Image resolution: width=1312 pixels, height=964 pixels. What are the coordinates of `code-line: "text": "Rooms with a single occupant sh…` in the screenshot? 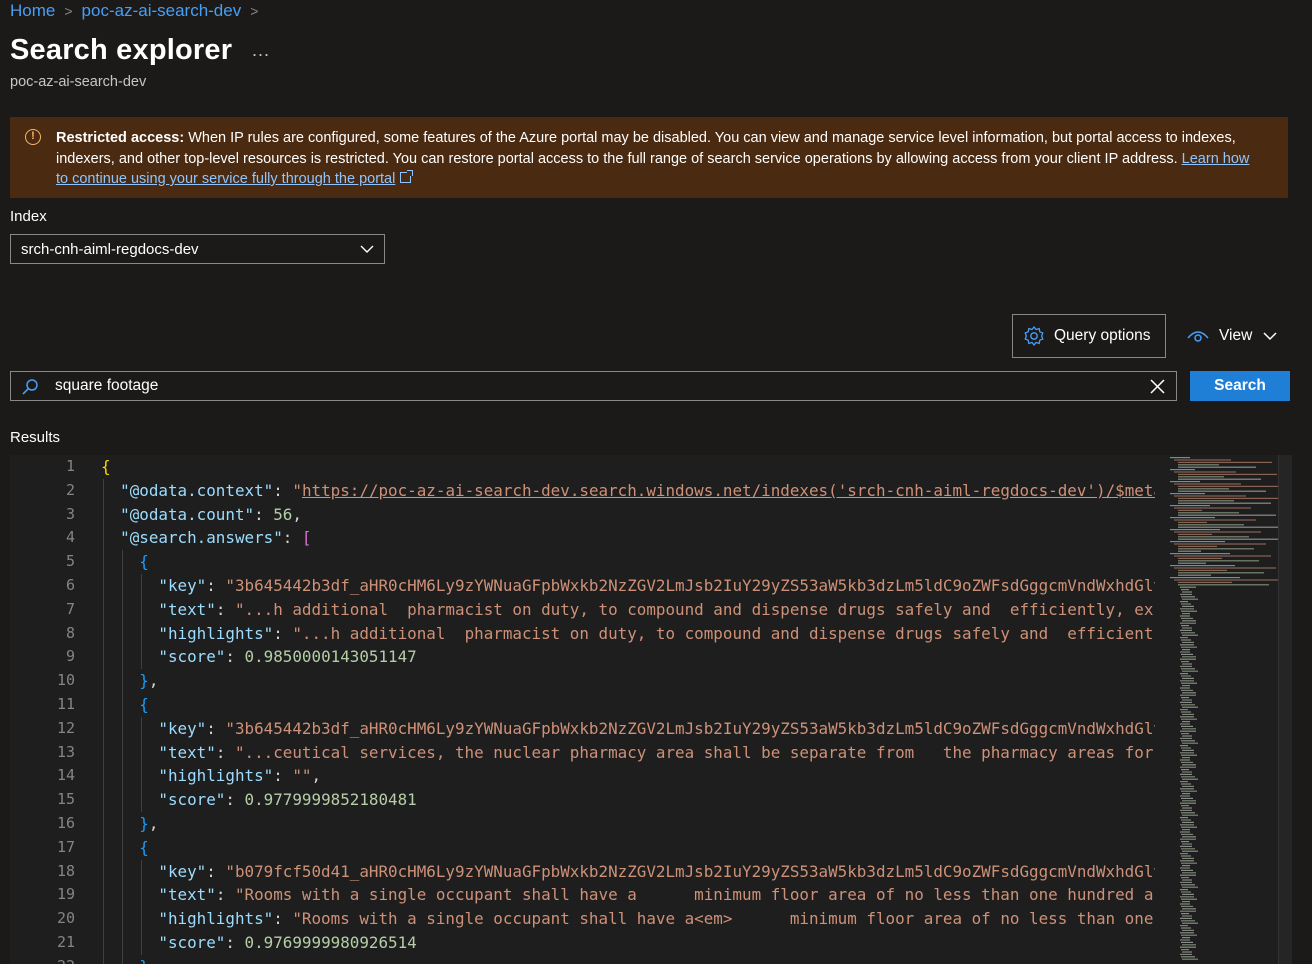 It's located at (656, 895).